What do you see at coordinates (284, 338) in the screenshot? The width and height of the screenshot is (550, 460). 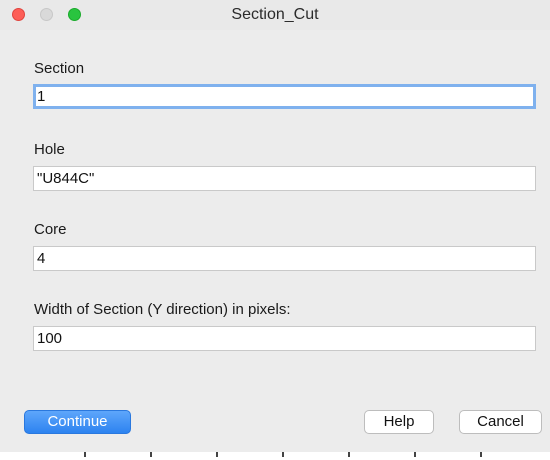 I see `width-input` at bounding box center [284, 338].